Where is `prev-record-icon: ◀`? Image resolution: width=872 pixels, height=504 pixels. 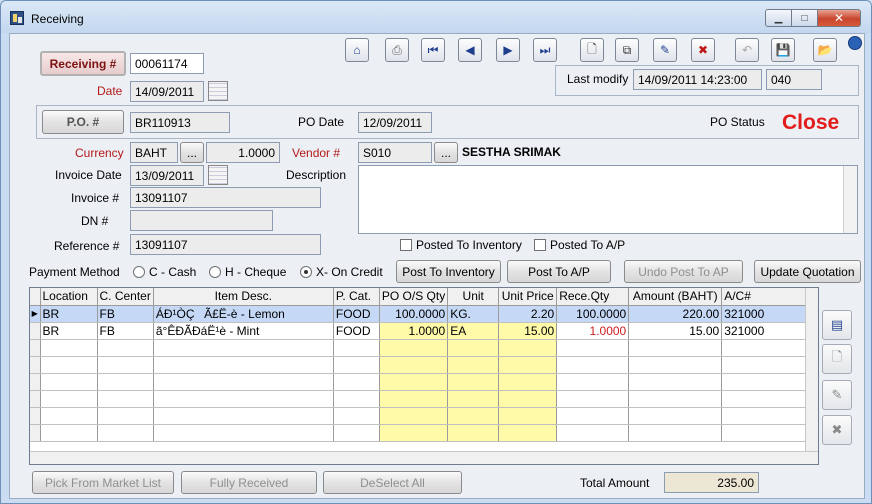
prev-record-icon: ◀ is located at coordinates (470, 50).